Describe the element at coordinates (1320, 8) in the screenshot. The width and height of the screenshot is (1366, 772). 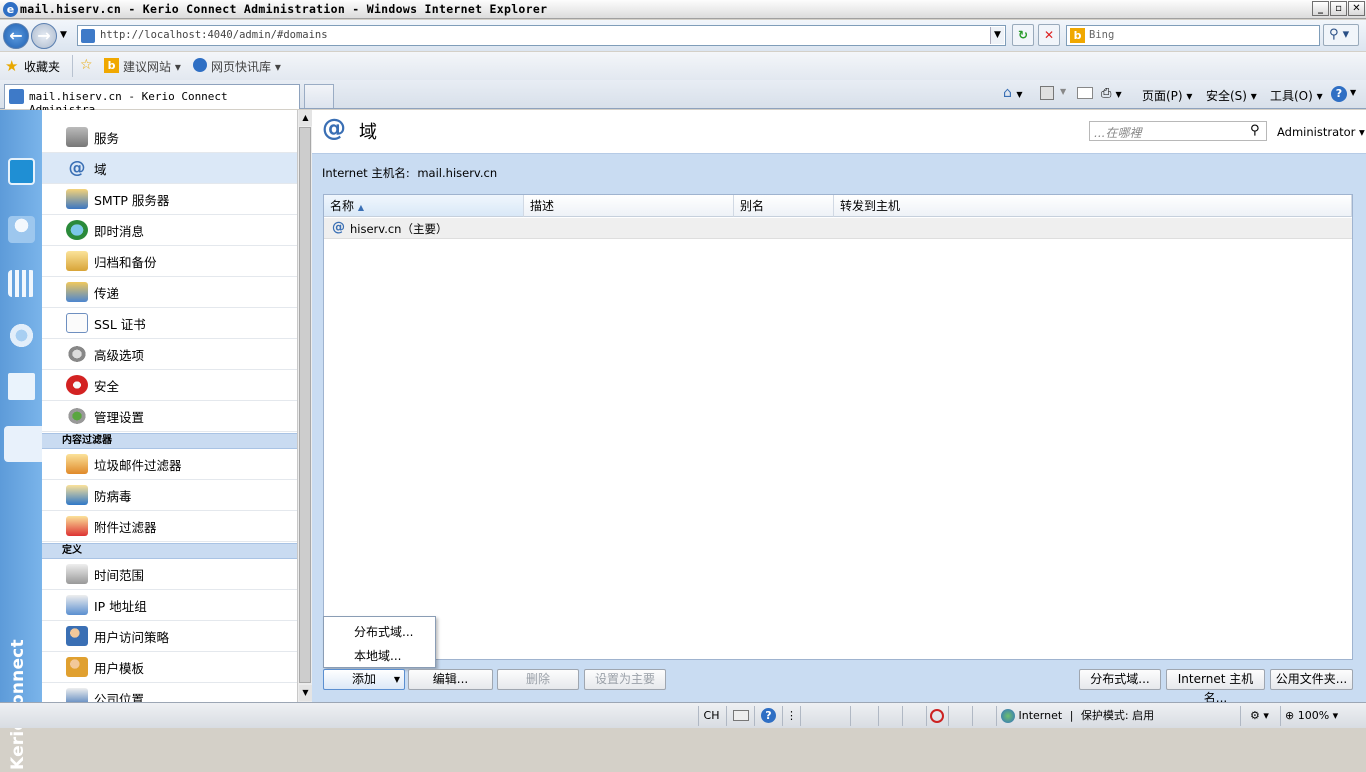
I see `minimize-button: _` at that location.